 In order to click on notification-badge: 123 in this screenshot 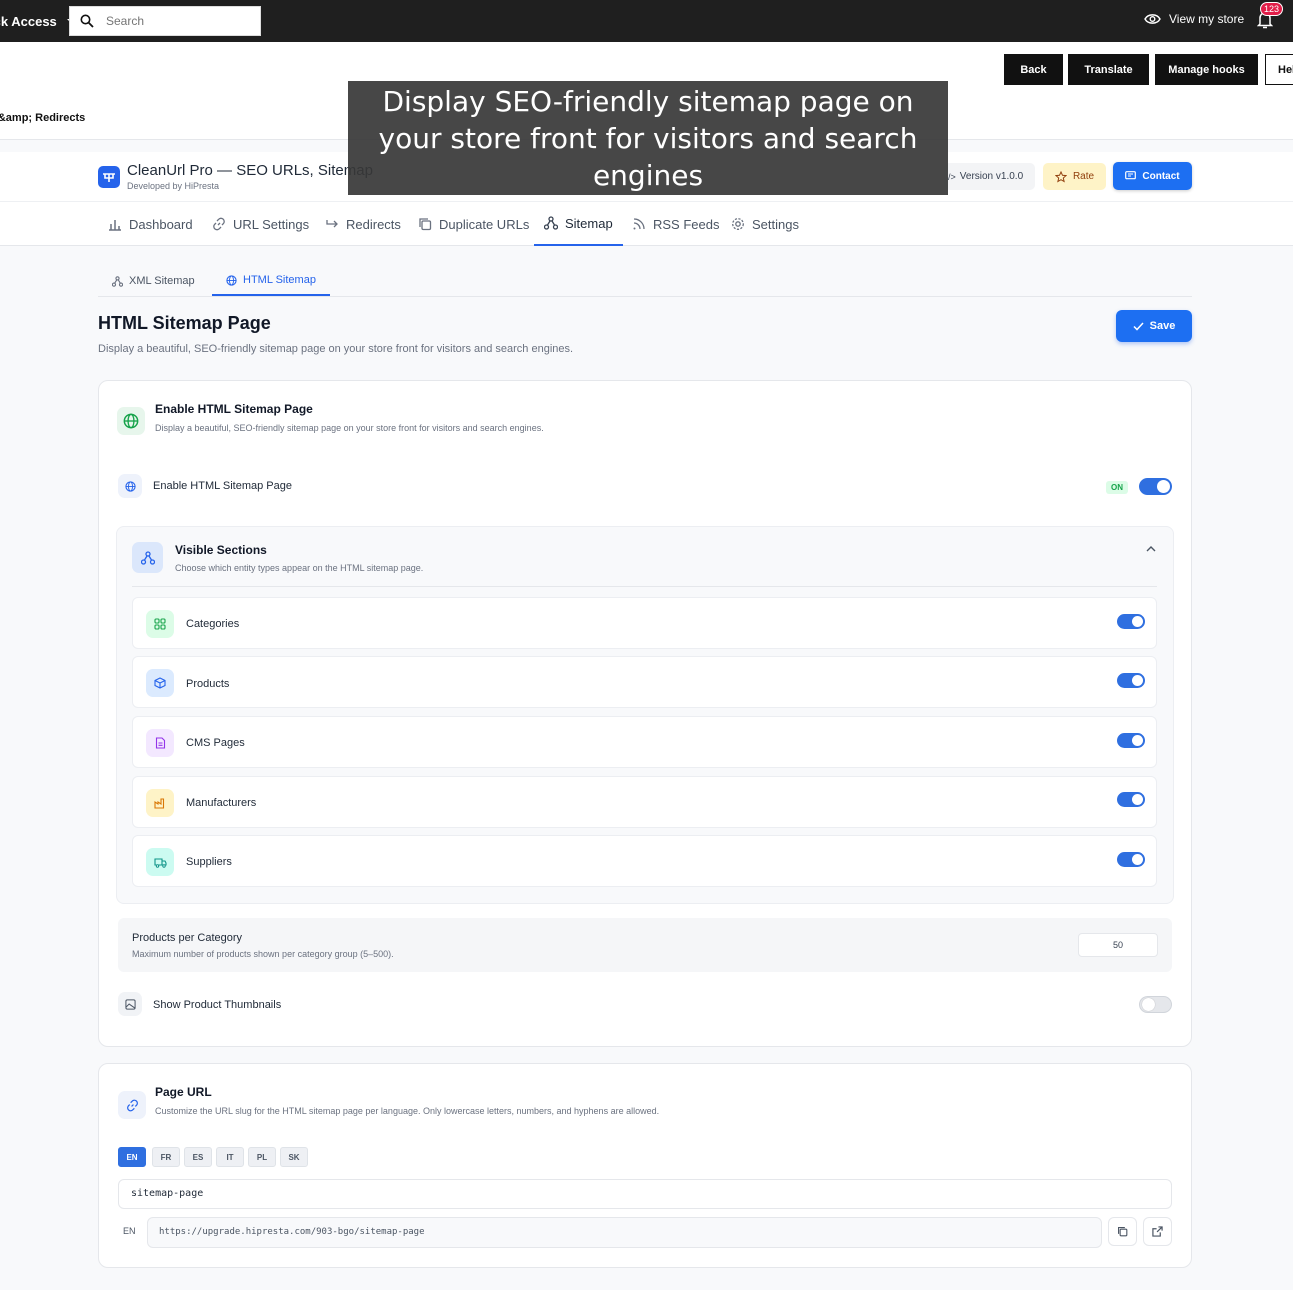, I will do `click(1272, 9)`.